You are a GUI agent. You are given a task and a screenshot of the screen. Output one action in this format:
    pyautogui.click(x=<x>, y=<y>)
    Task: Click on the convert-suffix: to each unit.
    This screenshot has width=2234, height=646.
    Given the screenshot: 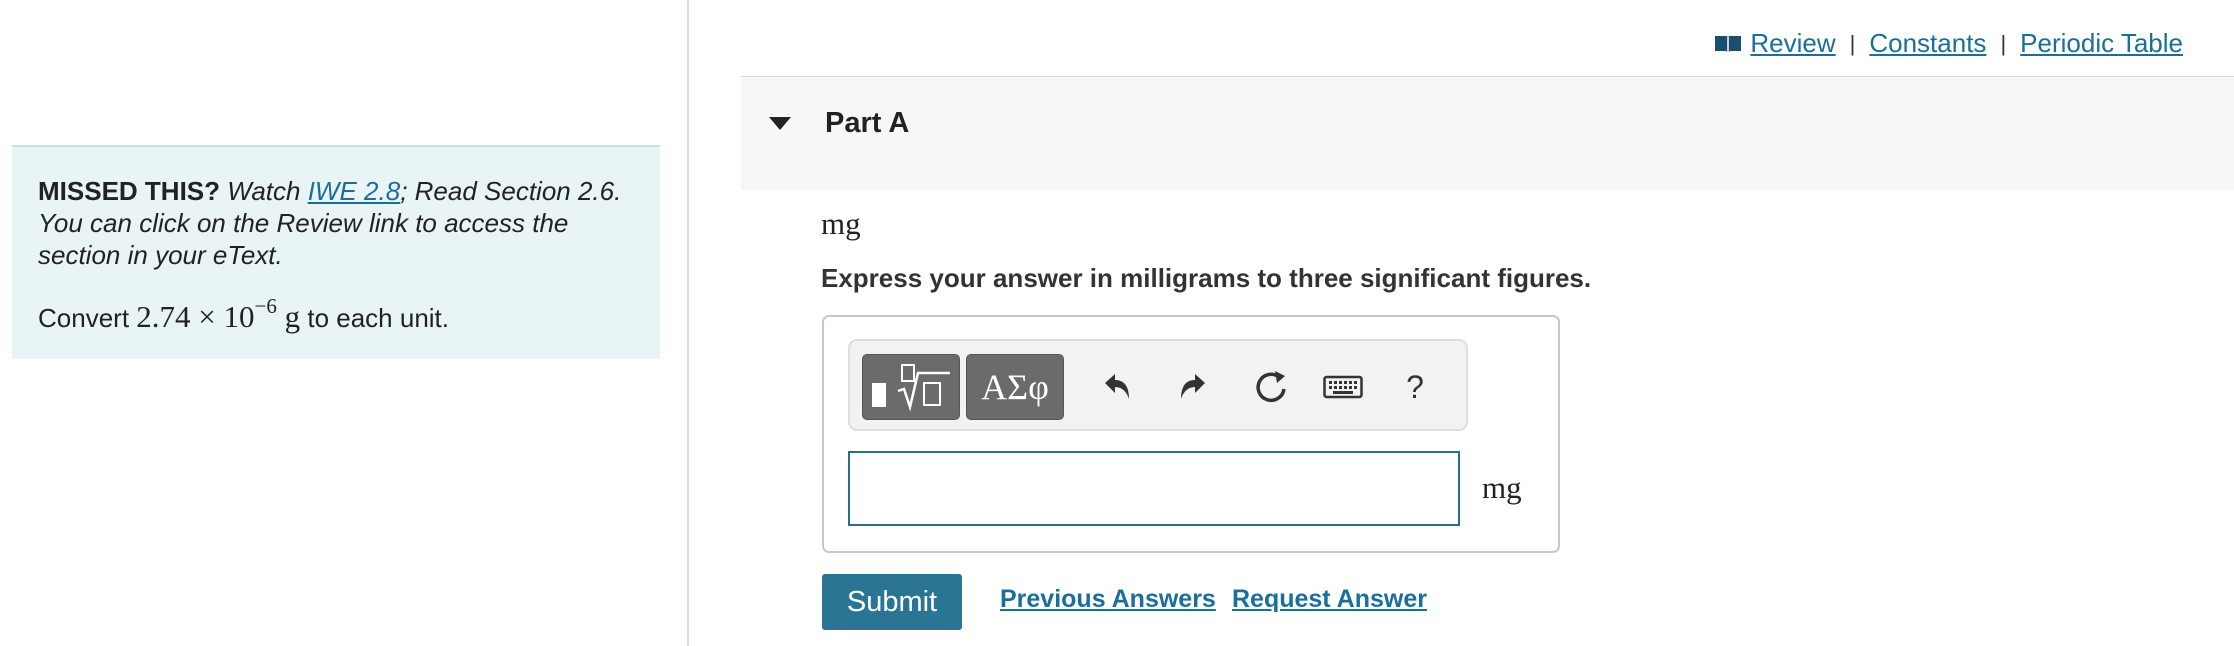 What is the action you would take?
    pyautogui.click(x=378, y=318)
    